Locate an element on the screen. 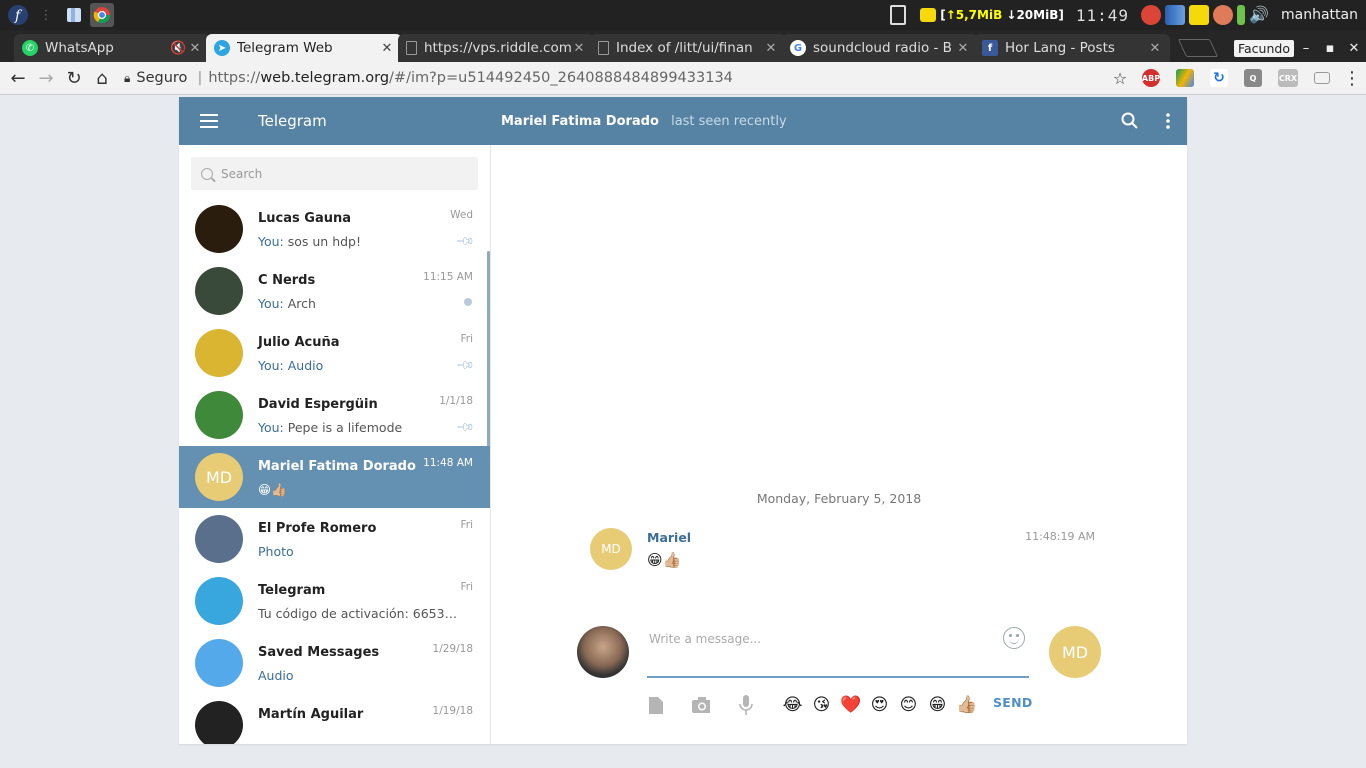  clipboard-icon is located at coordinates (898, 15).